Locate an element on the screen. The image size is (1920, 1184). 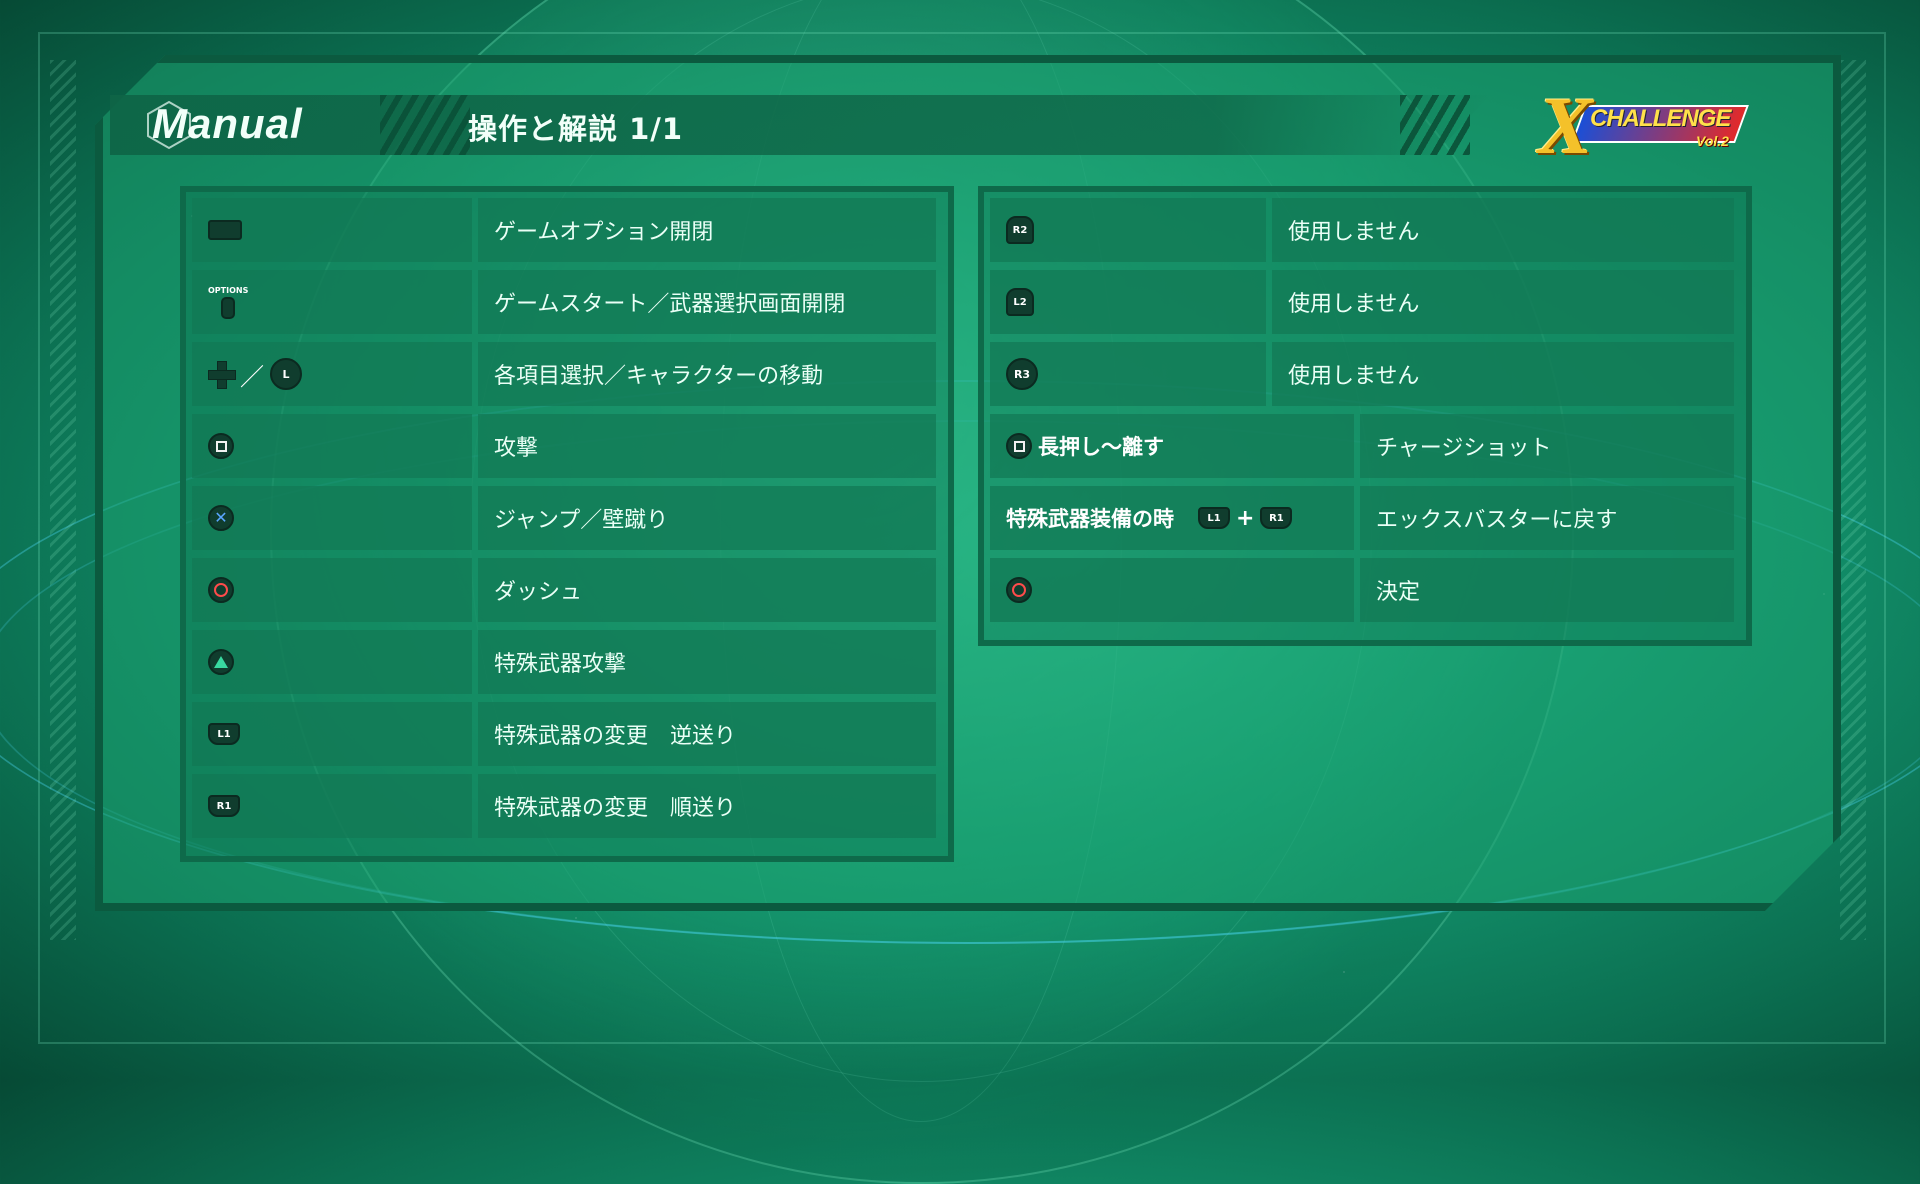
left-stick-icon: L is located at coordinates (286, 374).